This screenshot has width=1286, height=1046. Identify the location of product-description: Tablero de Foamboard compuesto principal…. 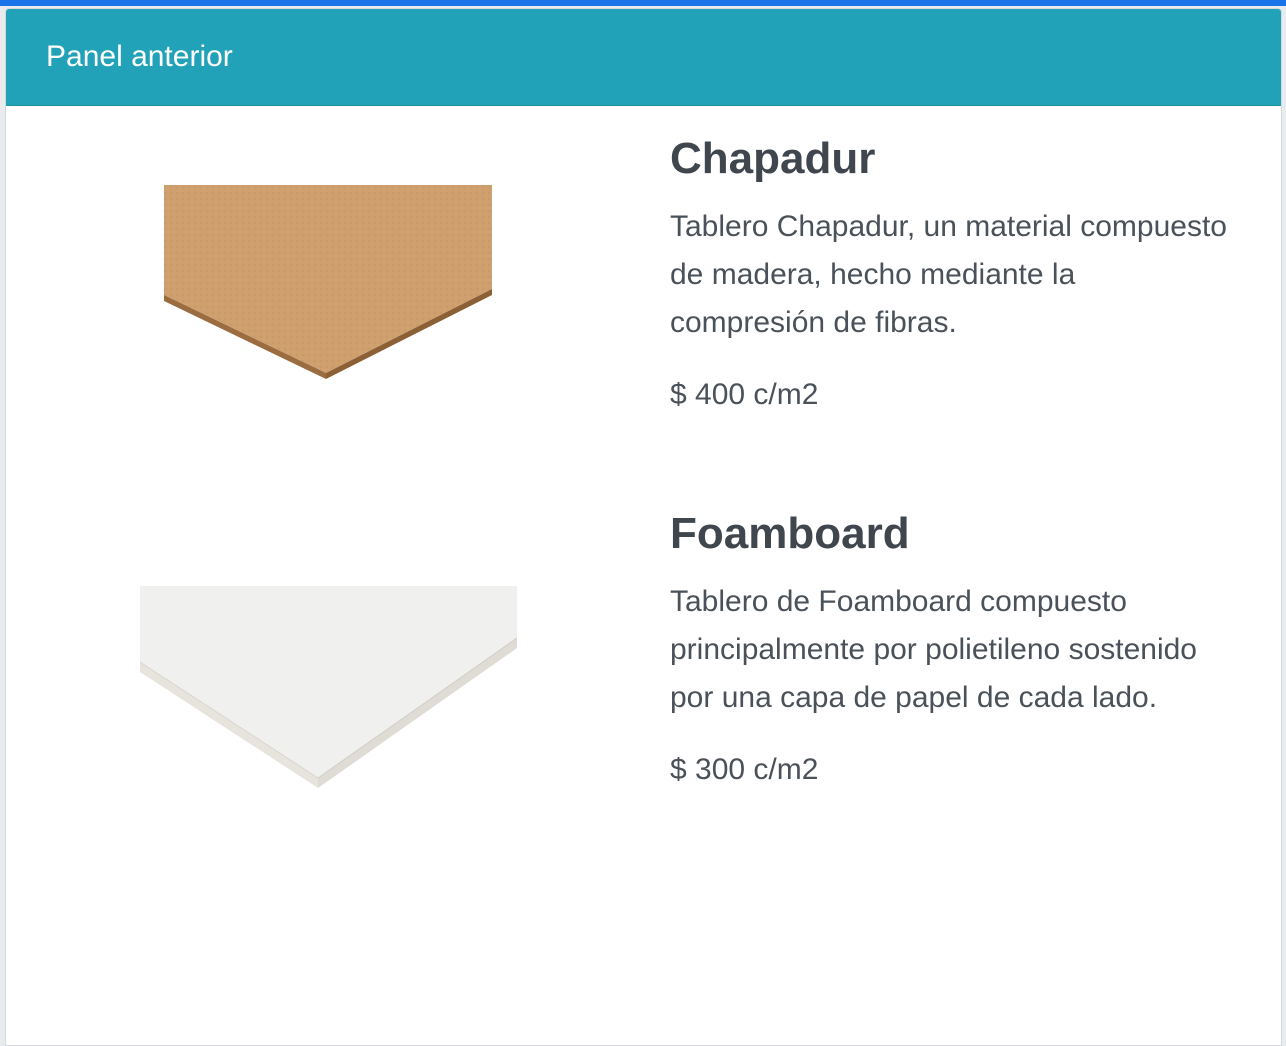
(933, 649).